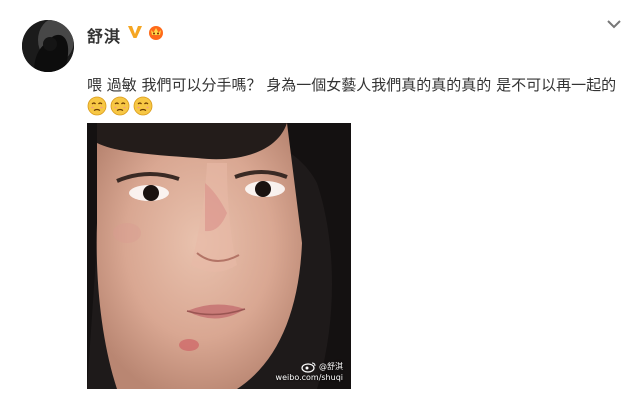 The image size is (640, 408). Describe the element at coordinates (135, 32) in the screenshot. I see `verified-v-badge-icon` at that location.